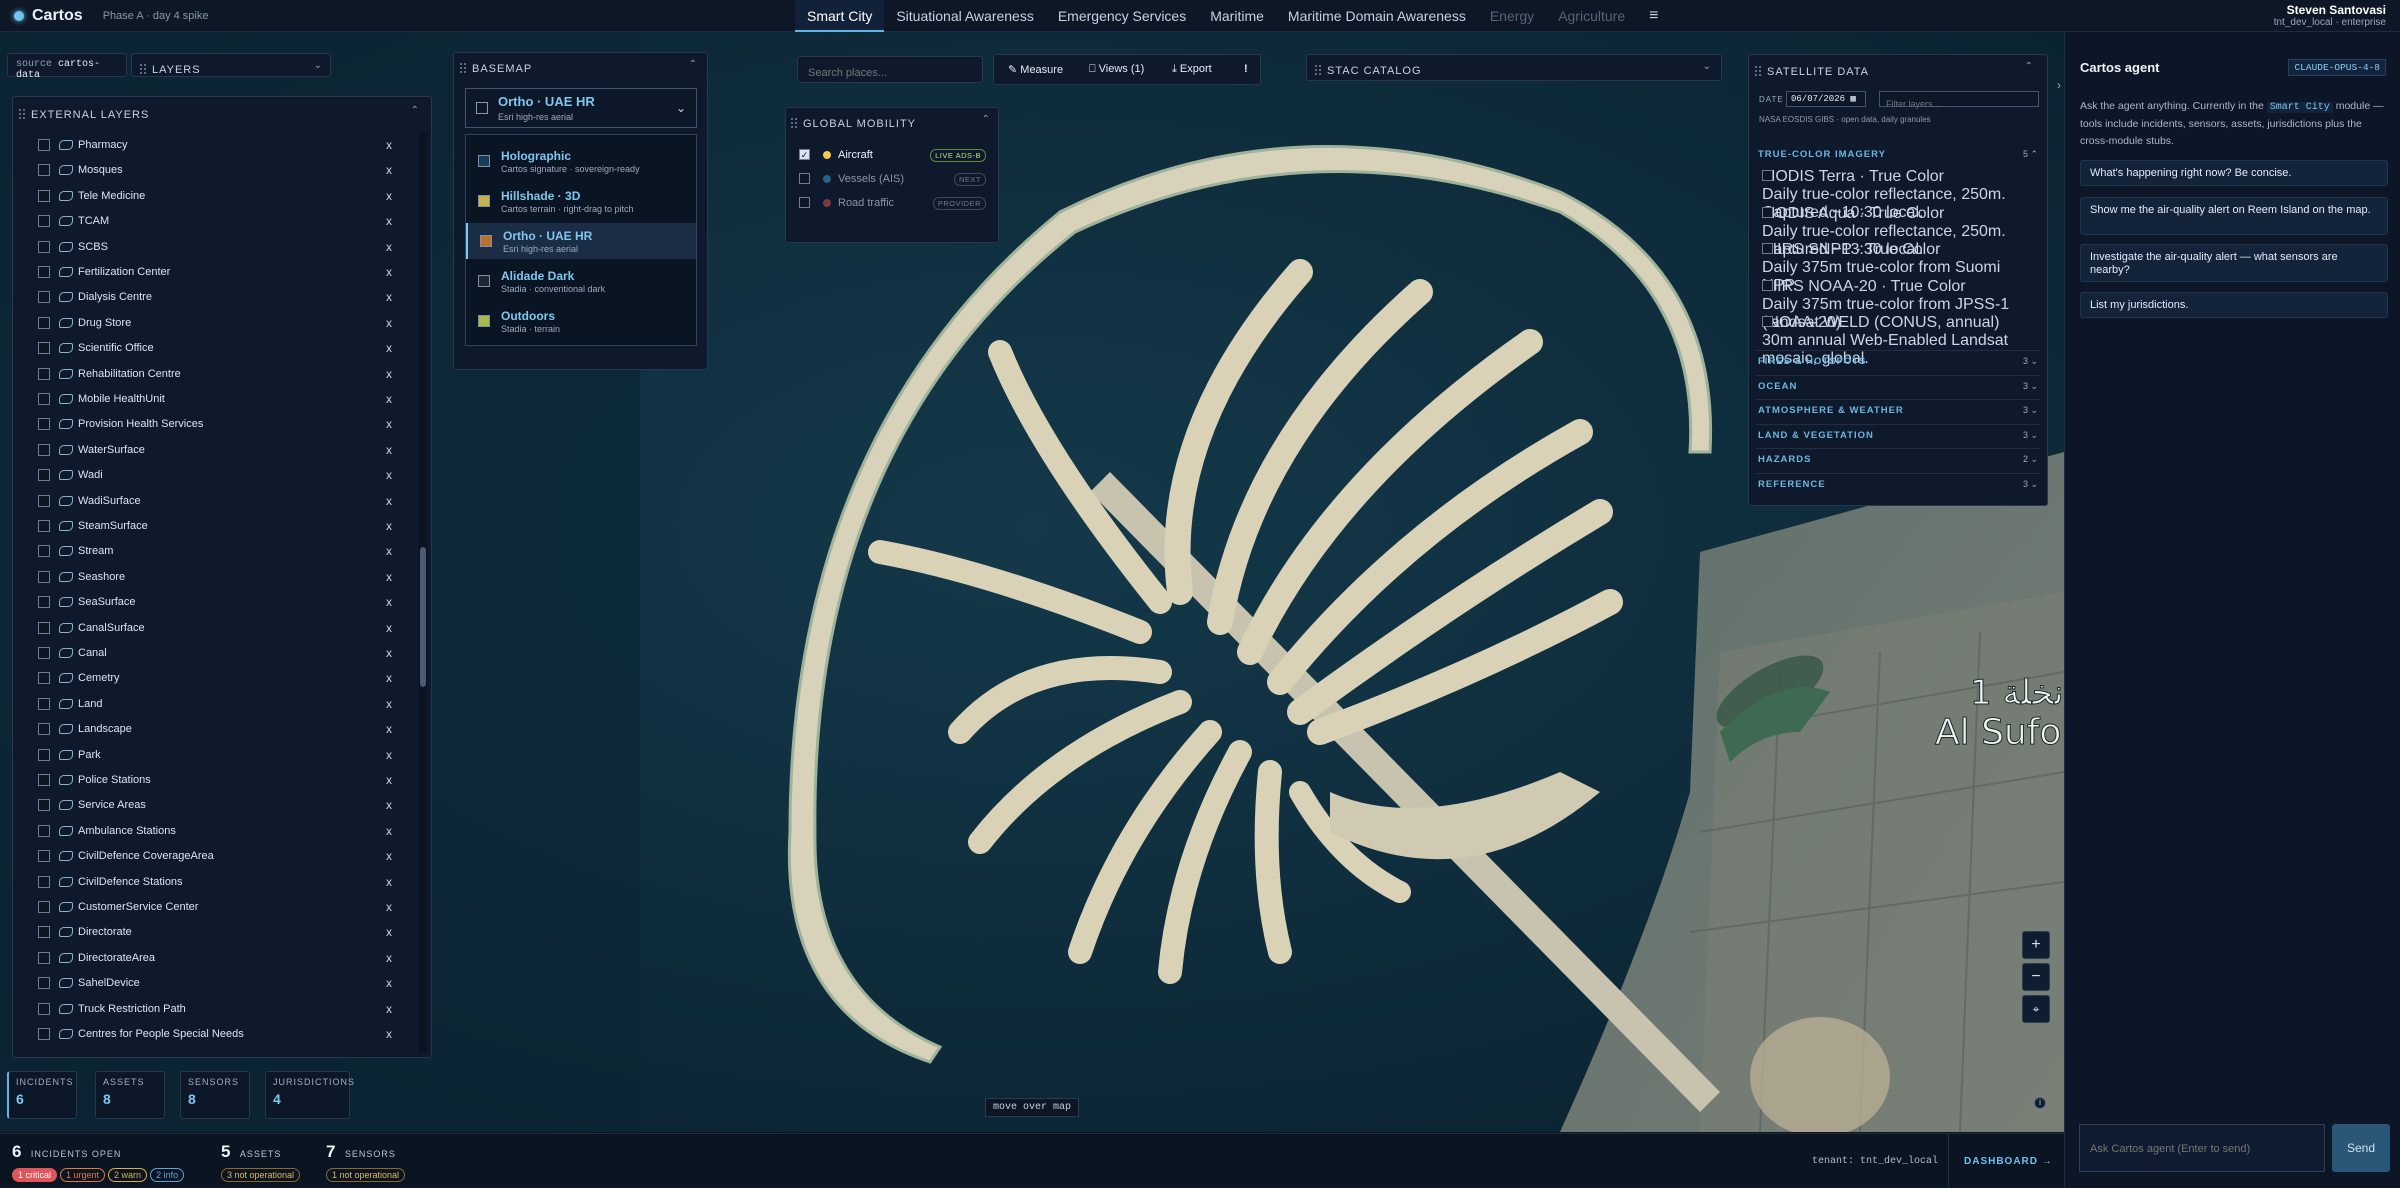 The image size is (2400, 1188). What do you see at coordinates (213, 450) in the screenshot?
I see `layer-row: WaterSurface x` at bounding box center [213, 450].